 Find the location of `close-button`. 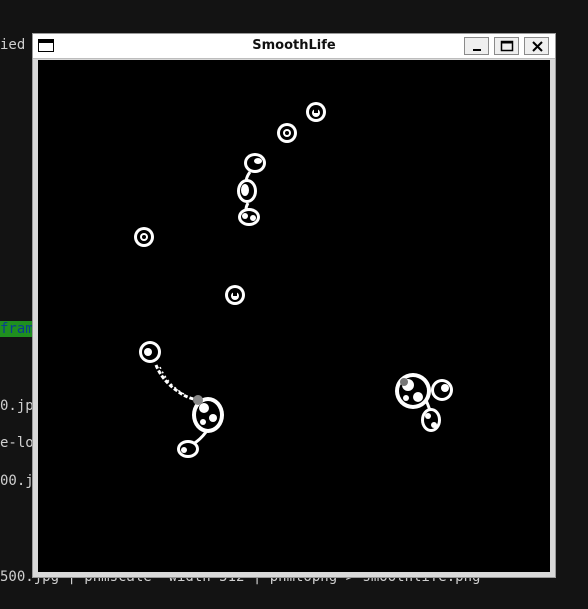

close-button is located at coordinates (536, 46).